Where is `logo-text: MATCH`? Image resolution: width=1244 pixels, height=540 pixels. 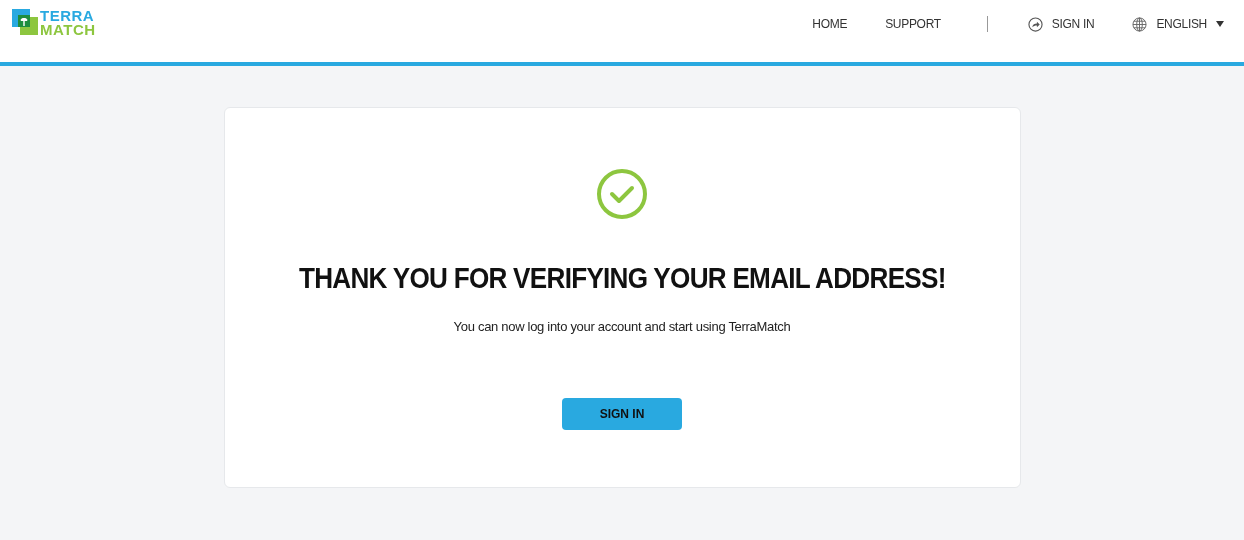 logo-text: MATCH is located at coordinates (68, 30).